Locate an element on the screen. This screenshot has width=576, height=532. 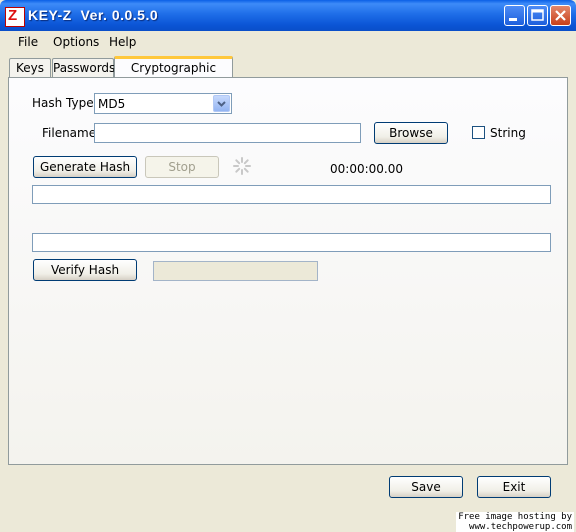
tab-cryptographic-hashes: Cryptographic Hashes is located at coordinates (173, 74).